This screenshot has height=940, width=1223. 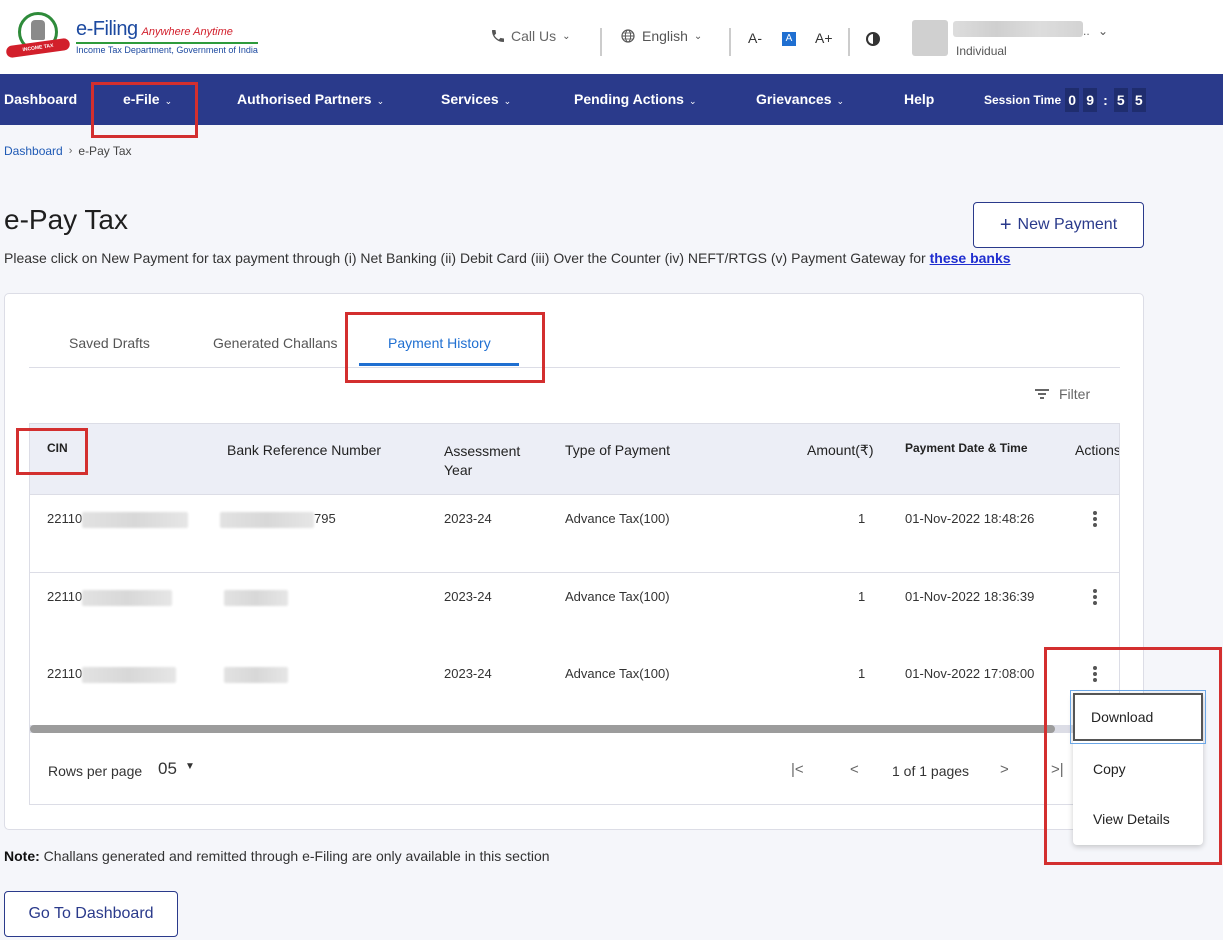 I want to click on nav-e-file: e-File ⌄, so click(x=147, y=99).